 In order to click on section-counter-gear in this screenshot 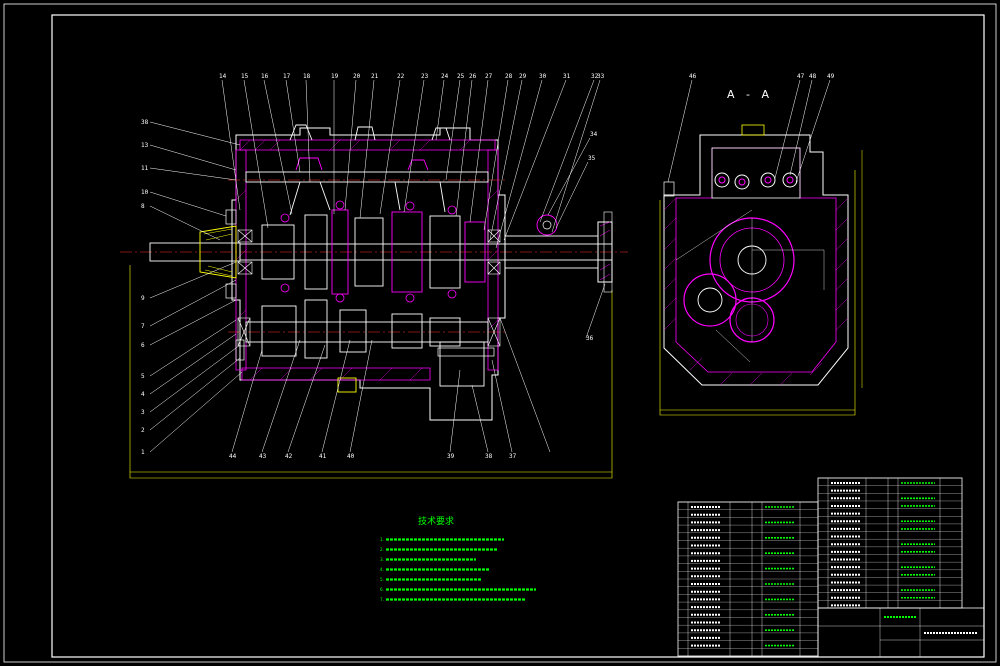, I will do `click(710, 300)`.